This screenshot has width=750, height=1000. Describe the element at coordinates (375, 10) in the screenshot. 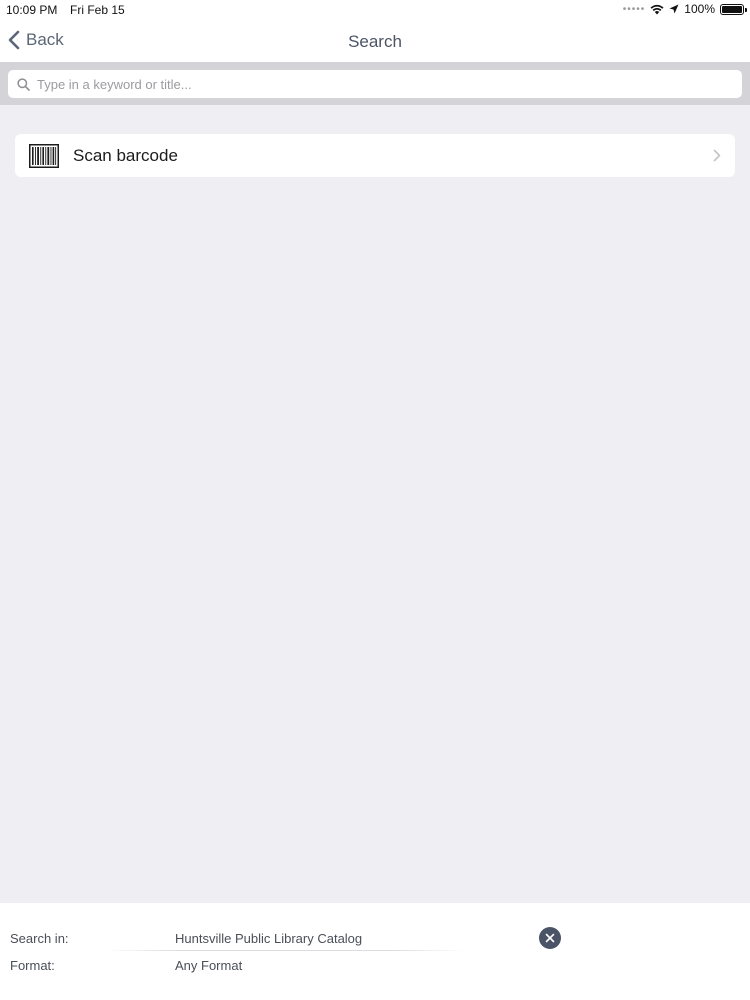

I see `status-bar: 10:09 PM Fri Feb 15 ••••• 100%` at that location.